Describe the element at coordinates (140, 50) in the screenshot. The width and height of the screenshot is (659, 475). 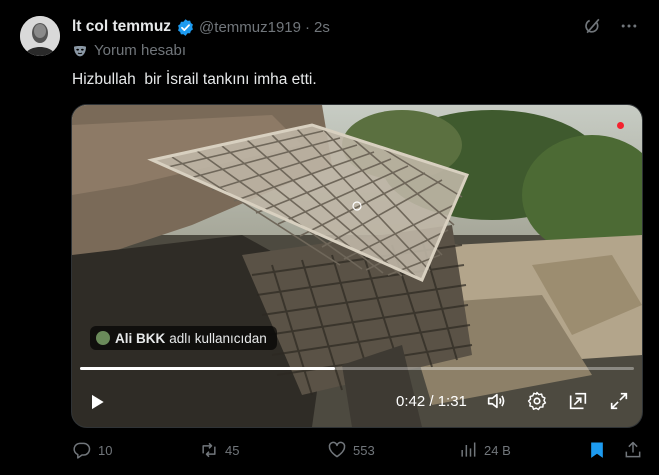
I see `account-label-text: Yorum hesabı` at that location.